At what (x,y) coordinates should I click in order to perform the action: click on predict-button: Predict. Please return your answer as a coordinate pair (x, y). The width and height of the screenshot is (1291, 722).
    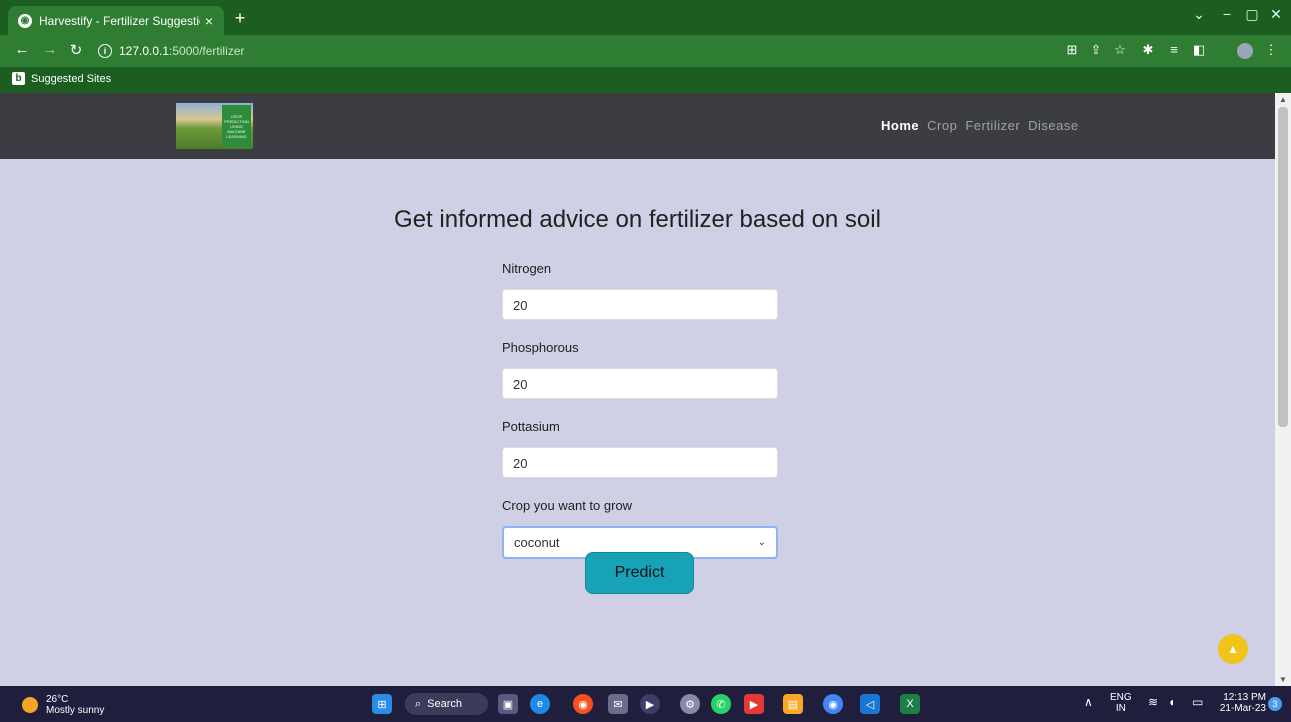
    Looking at the image, I should click on (639, 573).